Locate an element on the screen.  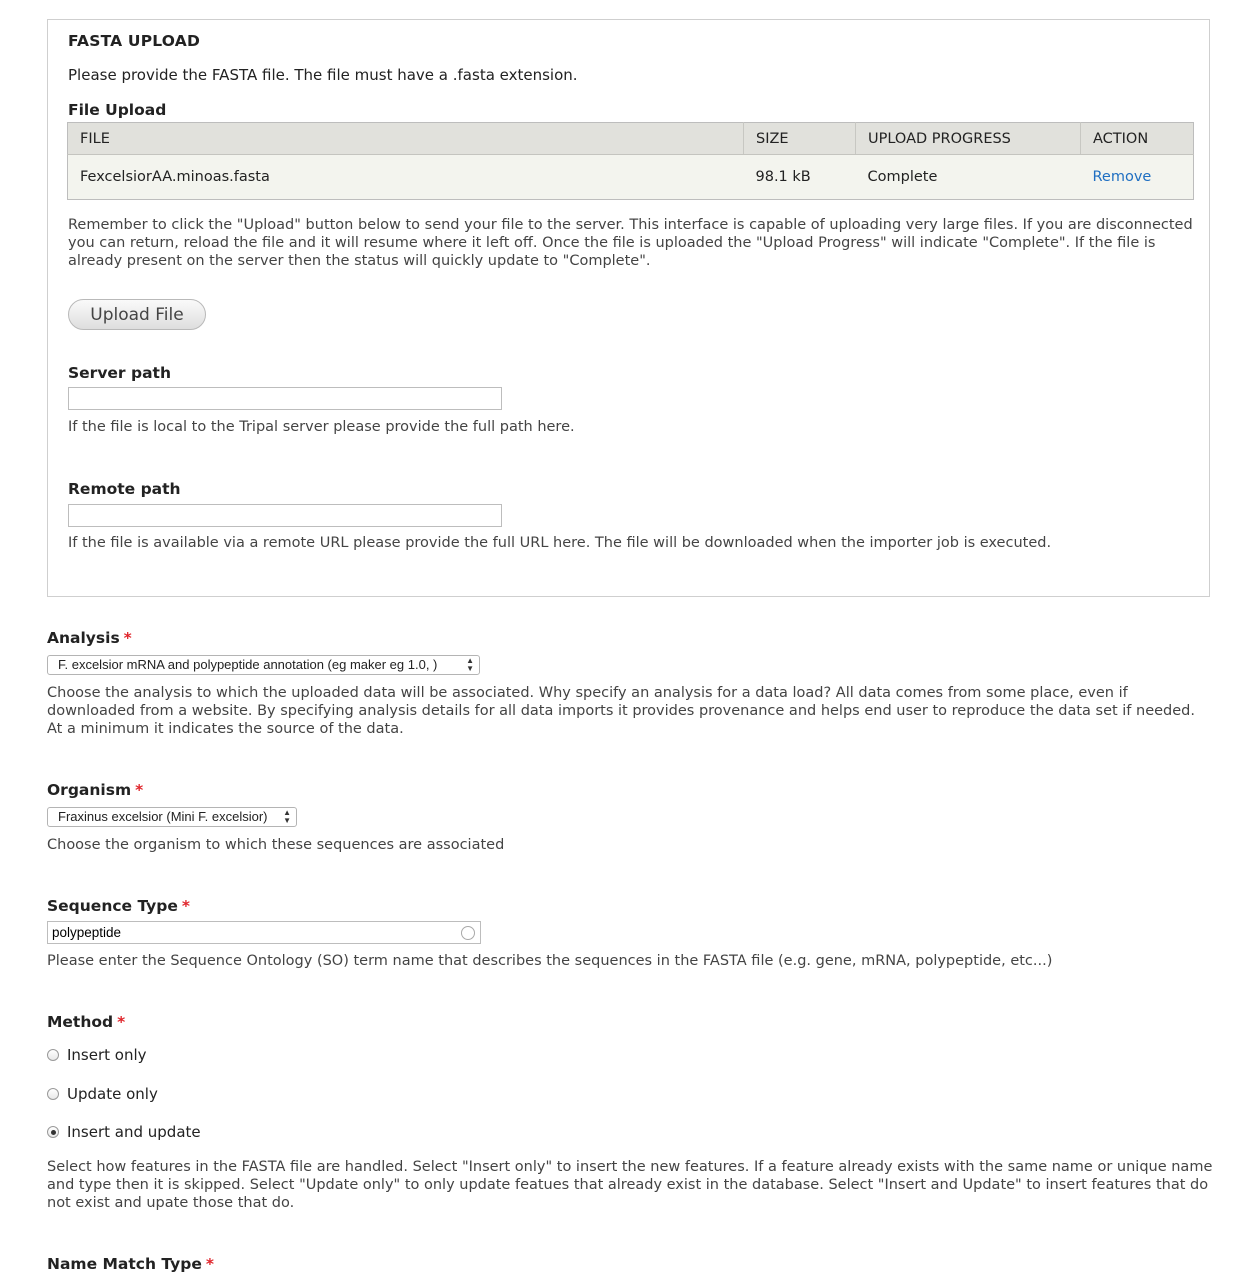
fieldset-legend: FASTA UPLOAD is located at coordinates (134, 41).